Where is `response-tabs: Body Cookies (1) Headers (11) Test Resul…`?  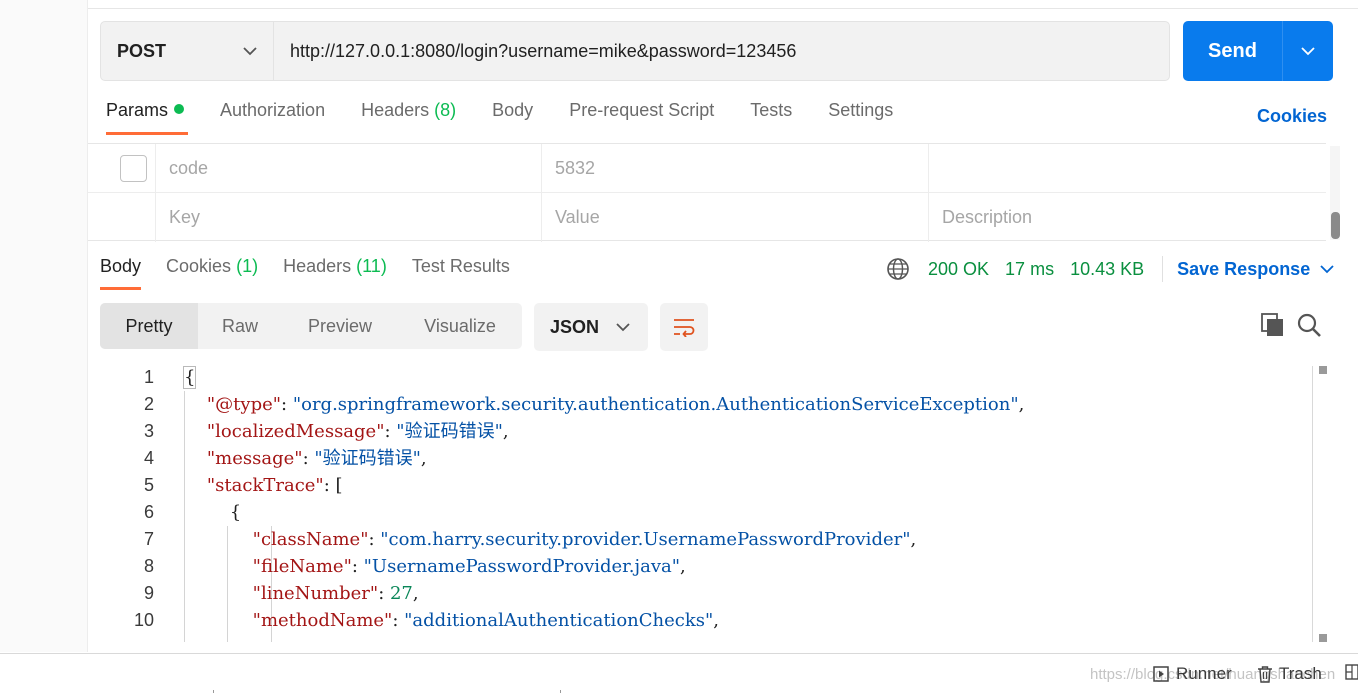 response-tabs: Body Cookies (1) Headers (11) Test Resul… is located at coordinates (317, 273).